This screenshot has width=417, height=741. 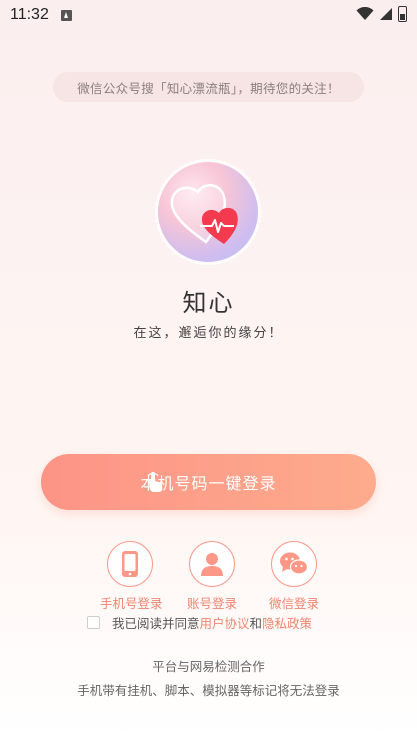 What do you see at coordinates (256, 623) in the screenshot?
I see `agreement-and: 和` at bounding box center [256, 623].